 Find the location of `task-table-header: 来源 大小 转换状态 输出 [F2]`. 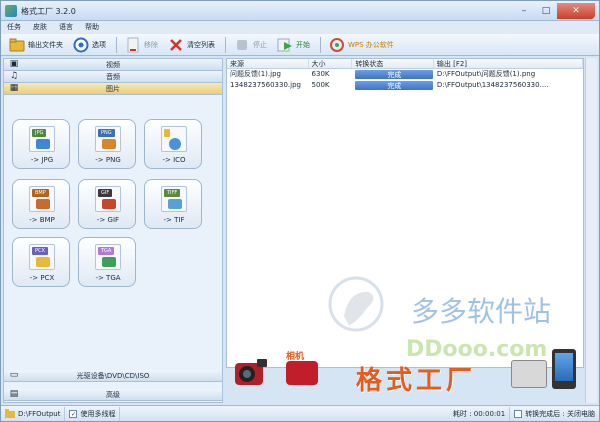

task-table-header: 来源 大小 转换状态 输出 [F2] is located at coordinates (405, 64).